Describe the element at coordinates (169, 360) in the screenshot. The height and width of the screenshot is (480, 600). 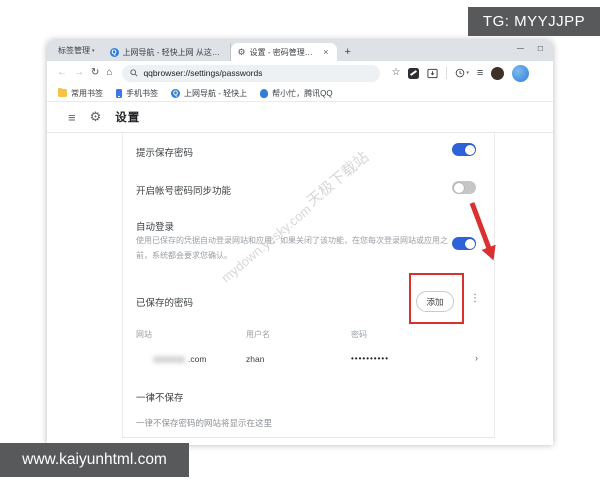
I see `blurred-text` at that location.